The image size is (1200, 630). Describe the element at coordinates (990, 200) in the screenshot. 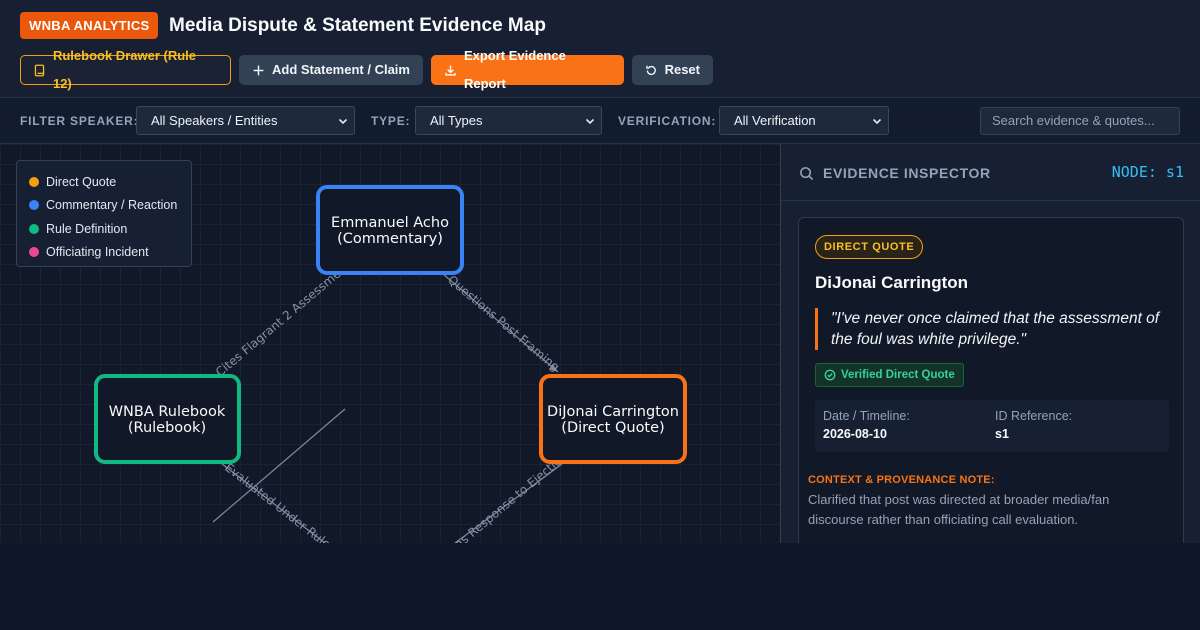

I see `divider` at that location.